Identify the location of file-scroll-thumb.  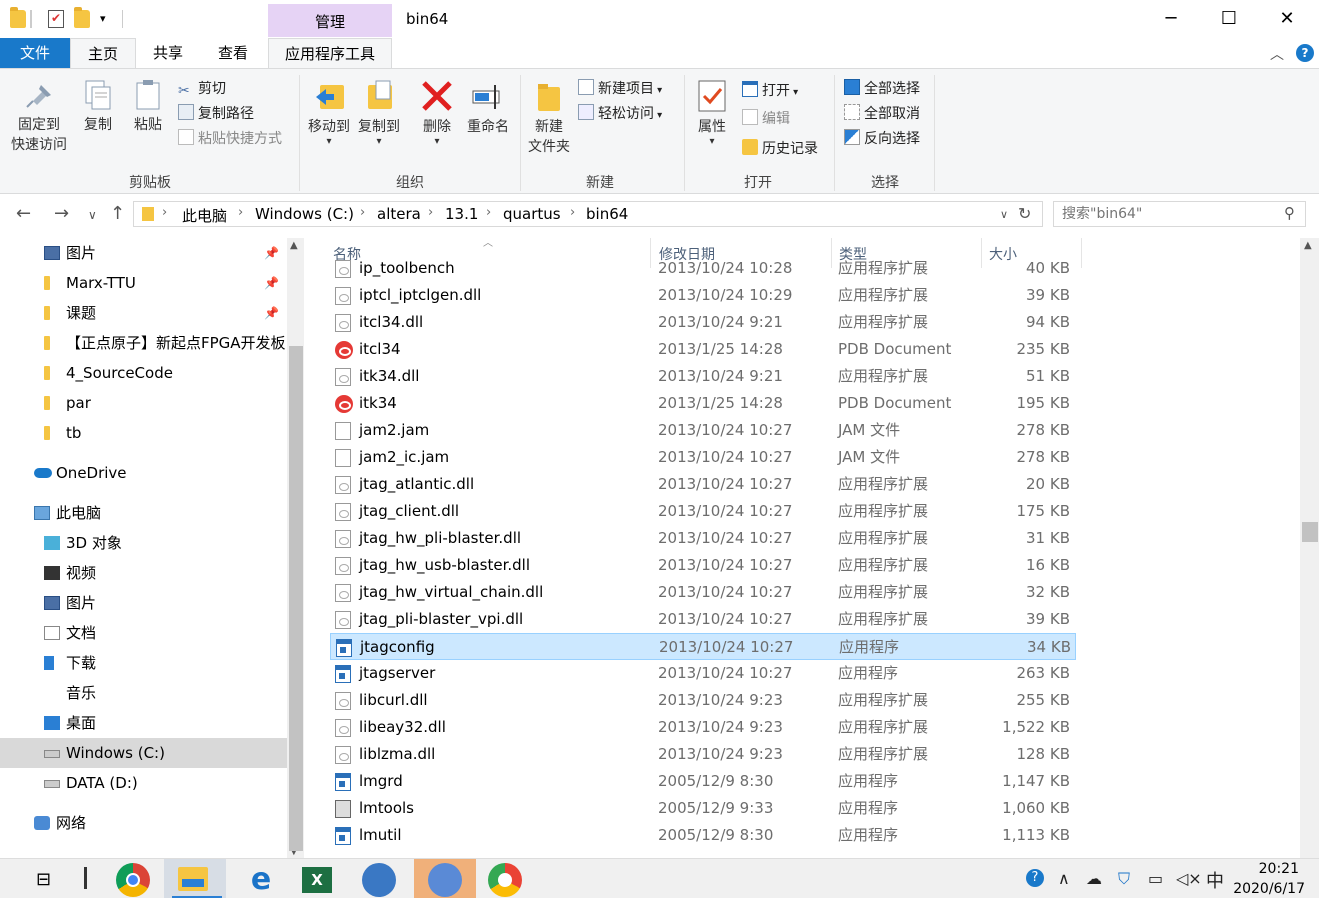
(1310, 532).